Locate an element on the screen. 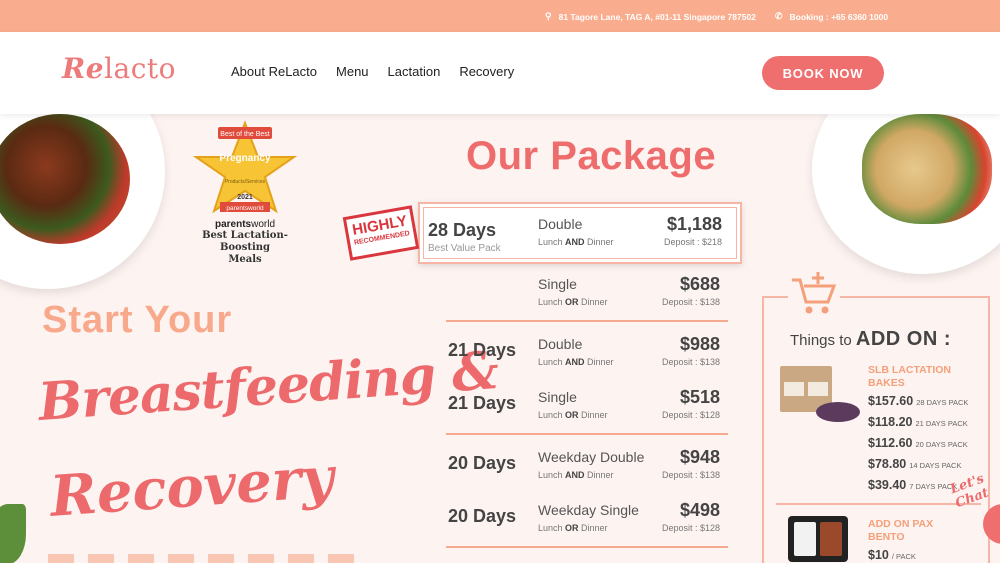 The image size is (1000, 563). things-to-add-on-heading: Things to ADD ON : is located at coordinates (870, 339).